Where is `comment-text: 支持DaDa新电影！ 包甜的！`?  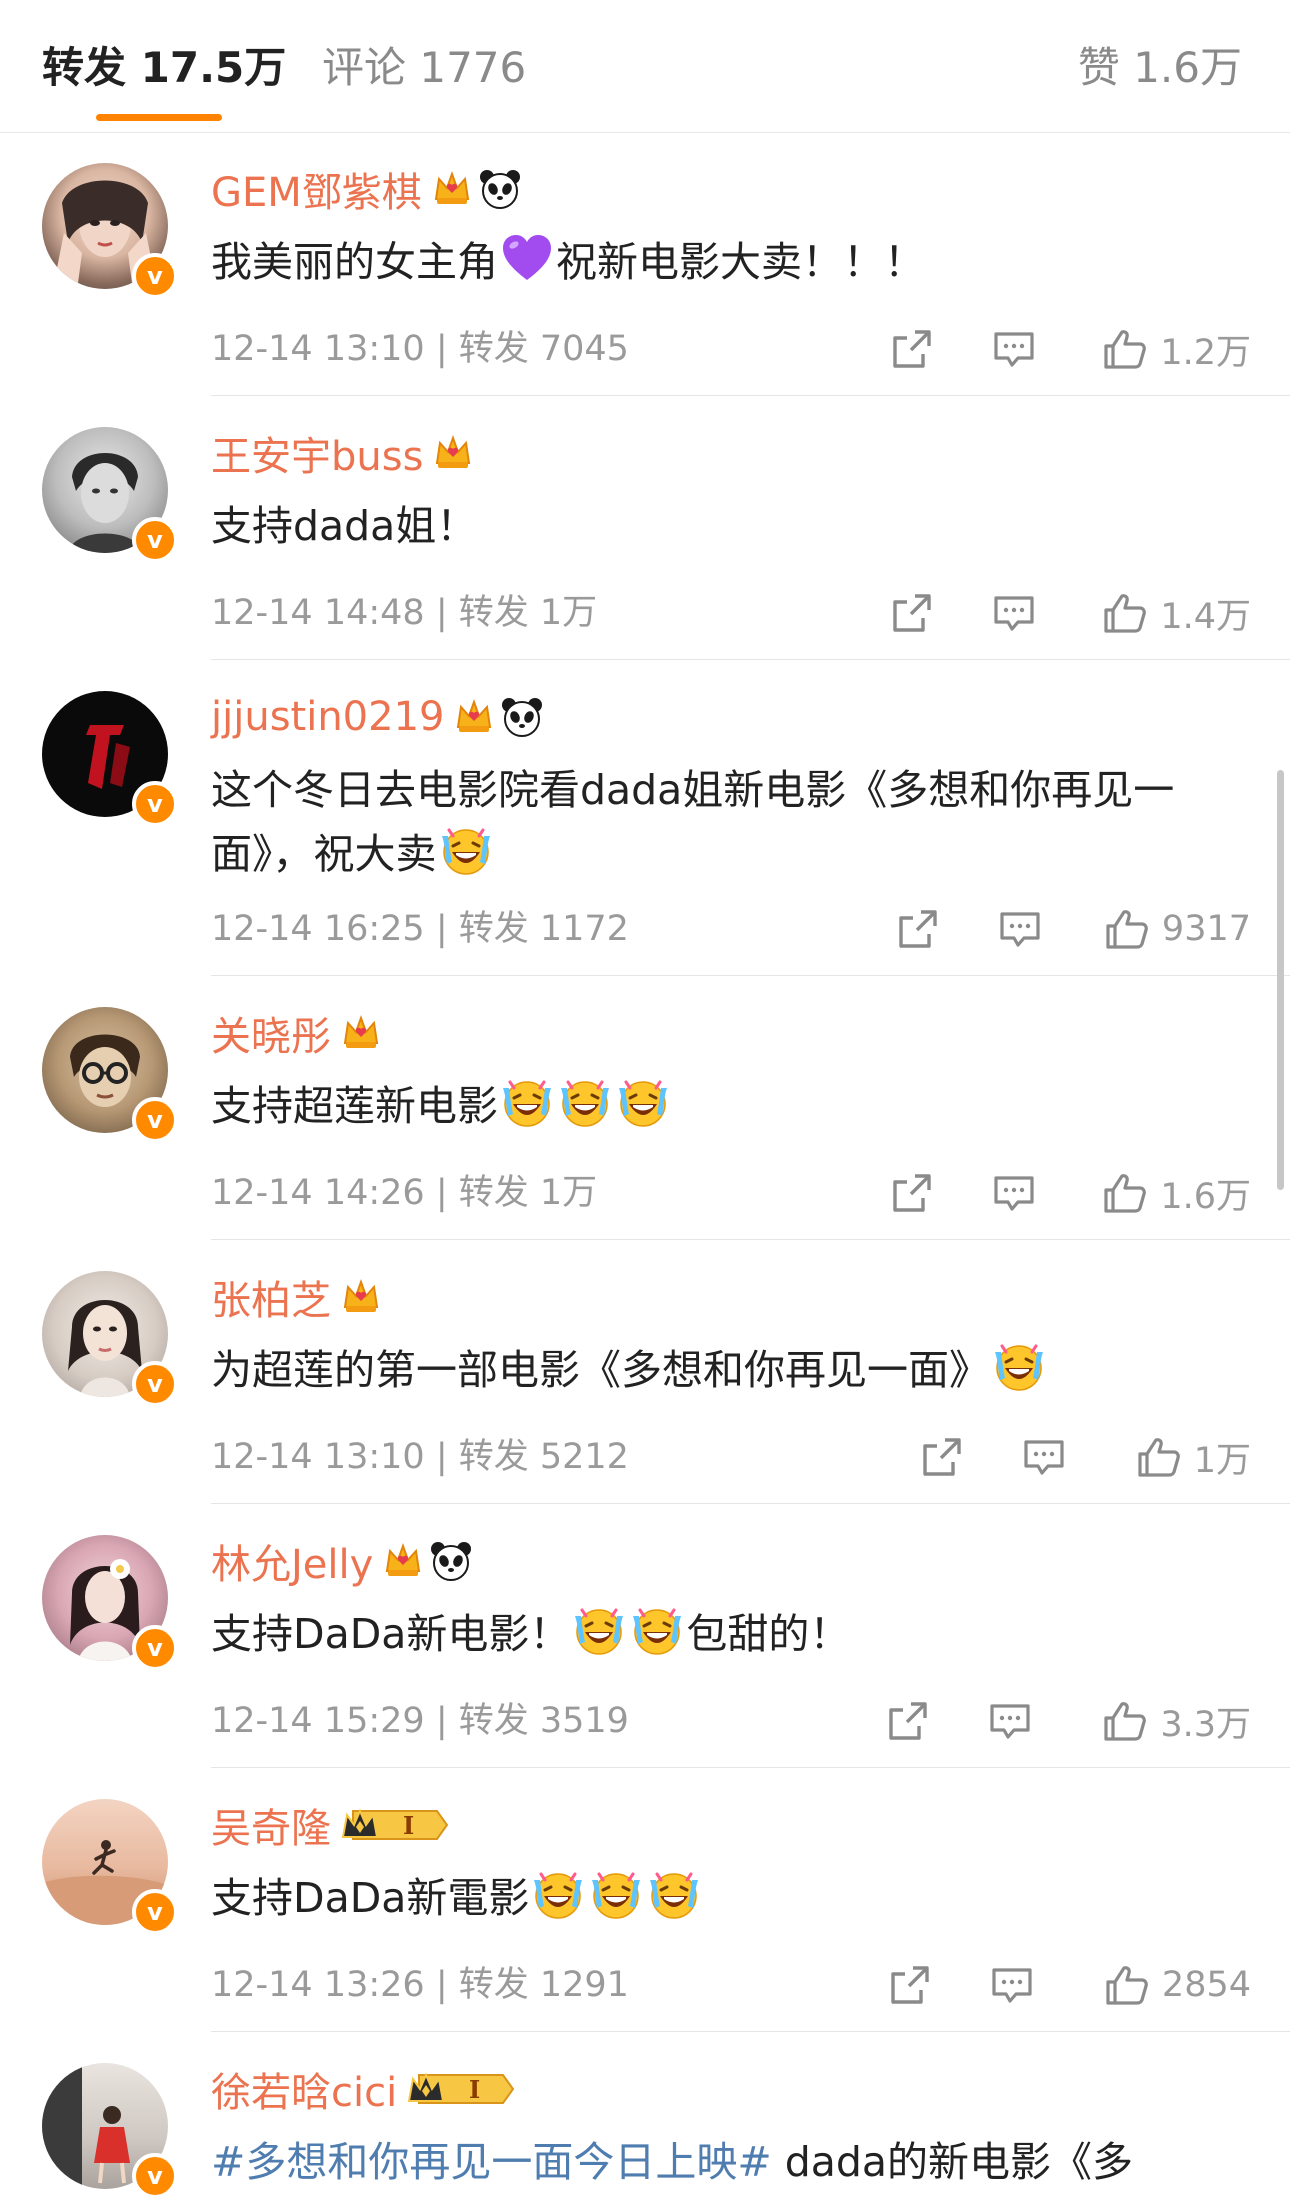
comment-text: 支持DaDa新电影！ 包甜的！ is located at coordinates (731, 1634).